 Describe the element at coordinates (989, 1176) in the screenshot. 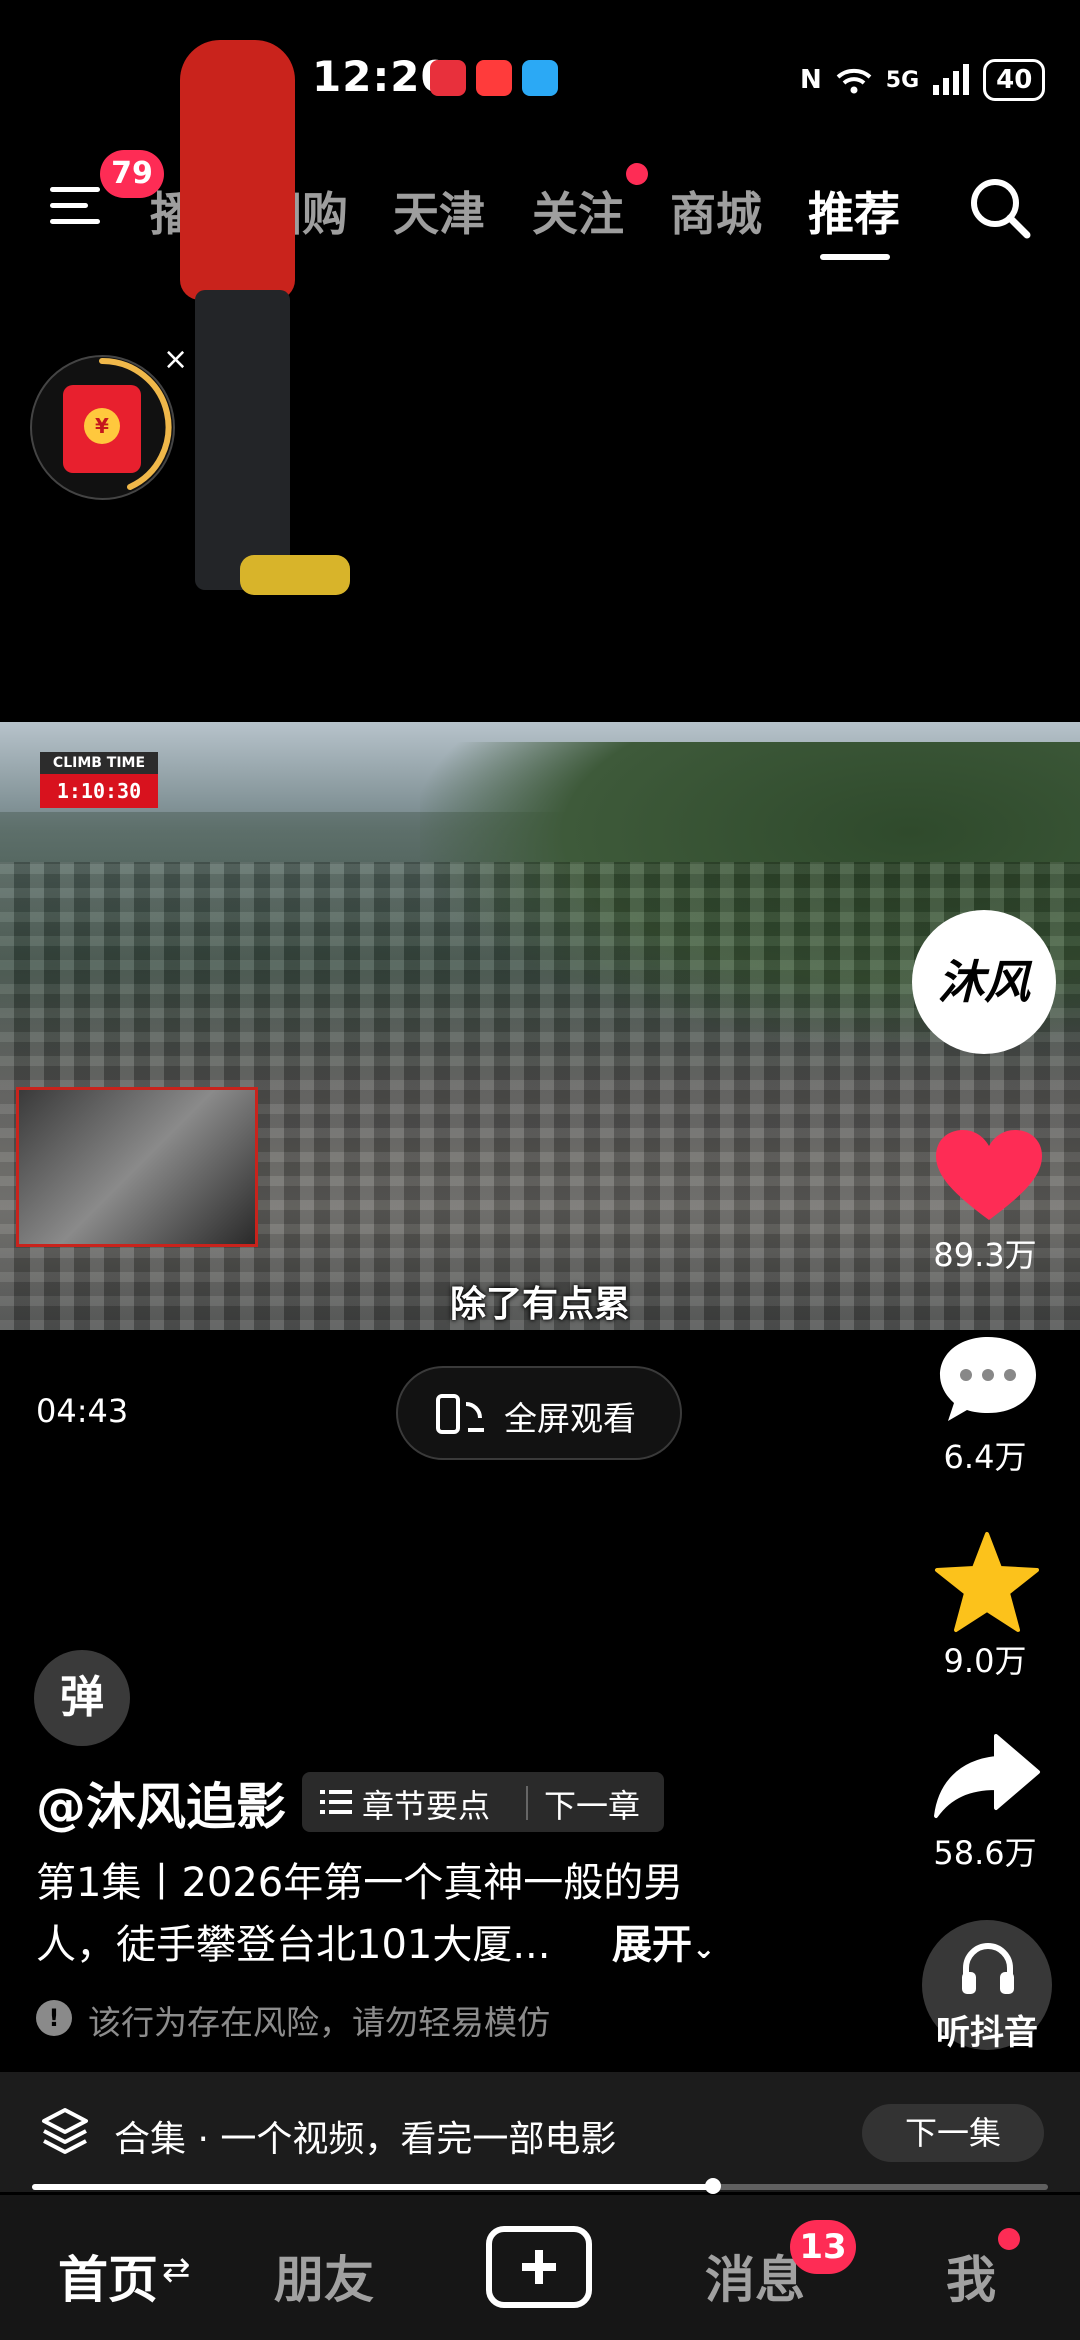

I see `like-heart-icon` at that location.